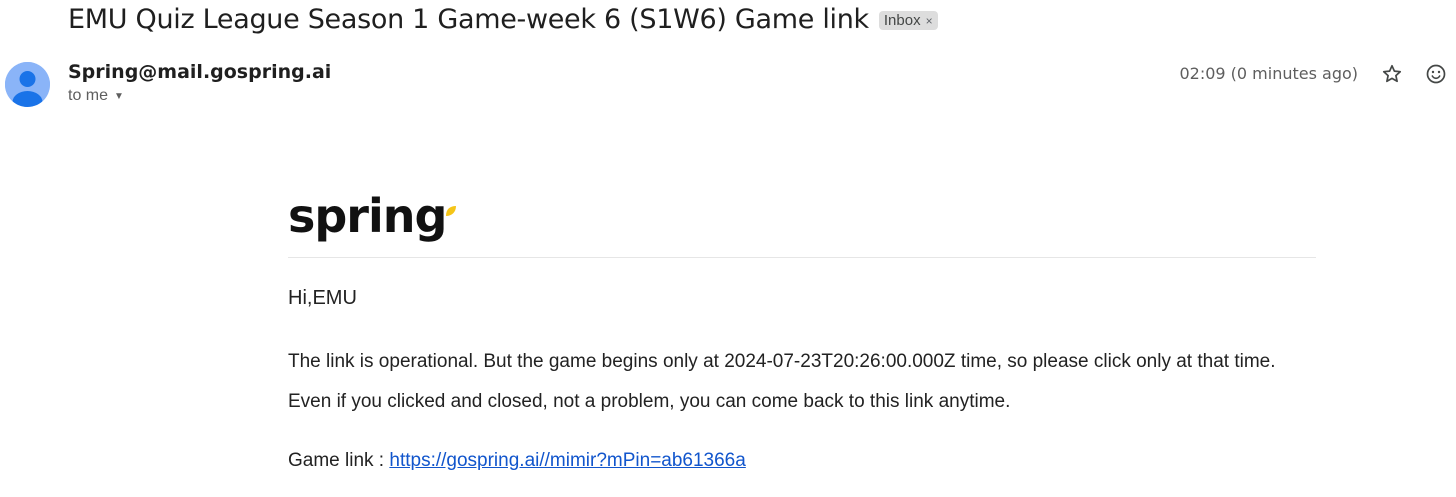  Describe the element at coordinates (451, 211) in the screenshot. I see `leaf-icon` at that location.